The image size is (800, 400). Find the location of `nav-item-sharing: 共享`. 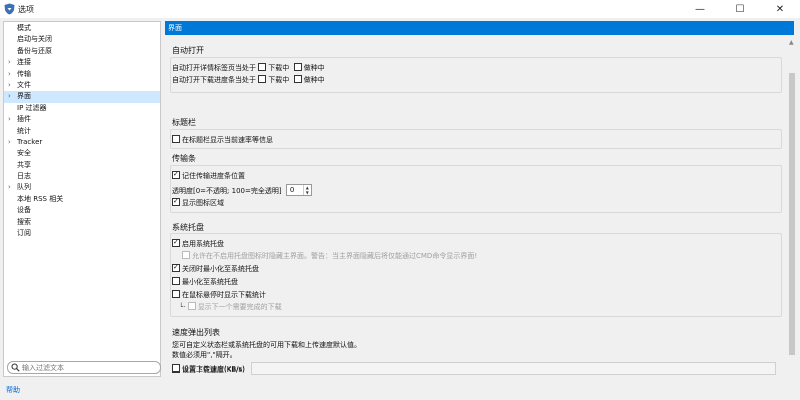

nav-item-sharing: 共享 is located at coordinates (82, 165).